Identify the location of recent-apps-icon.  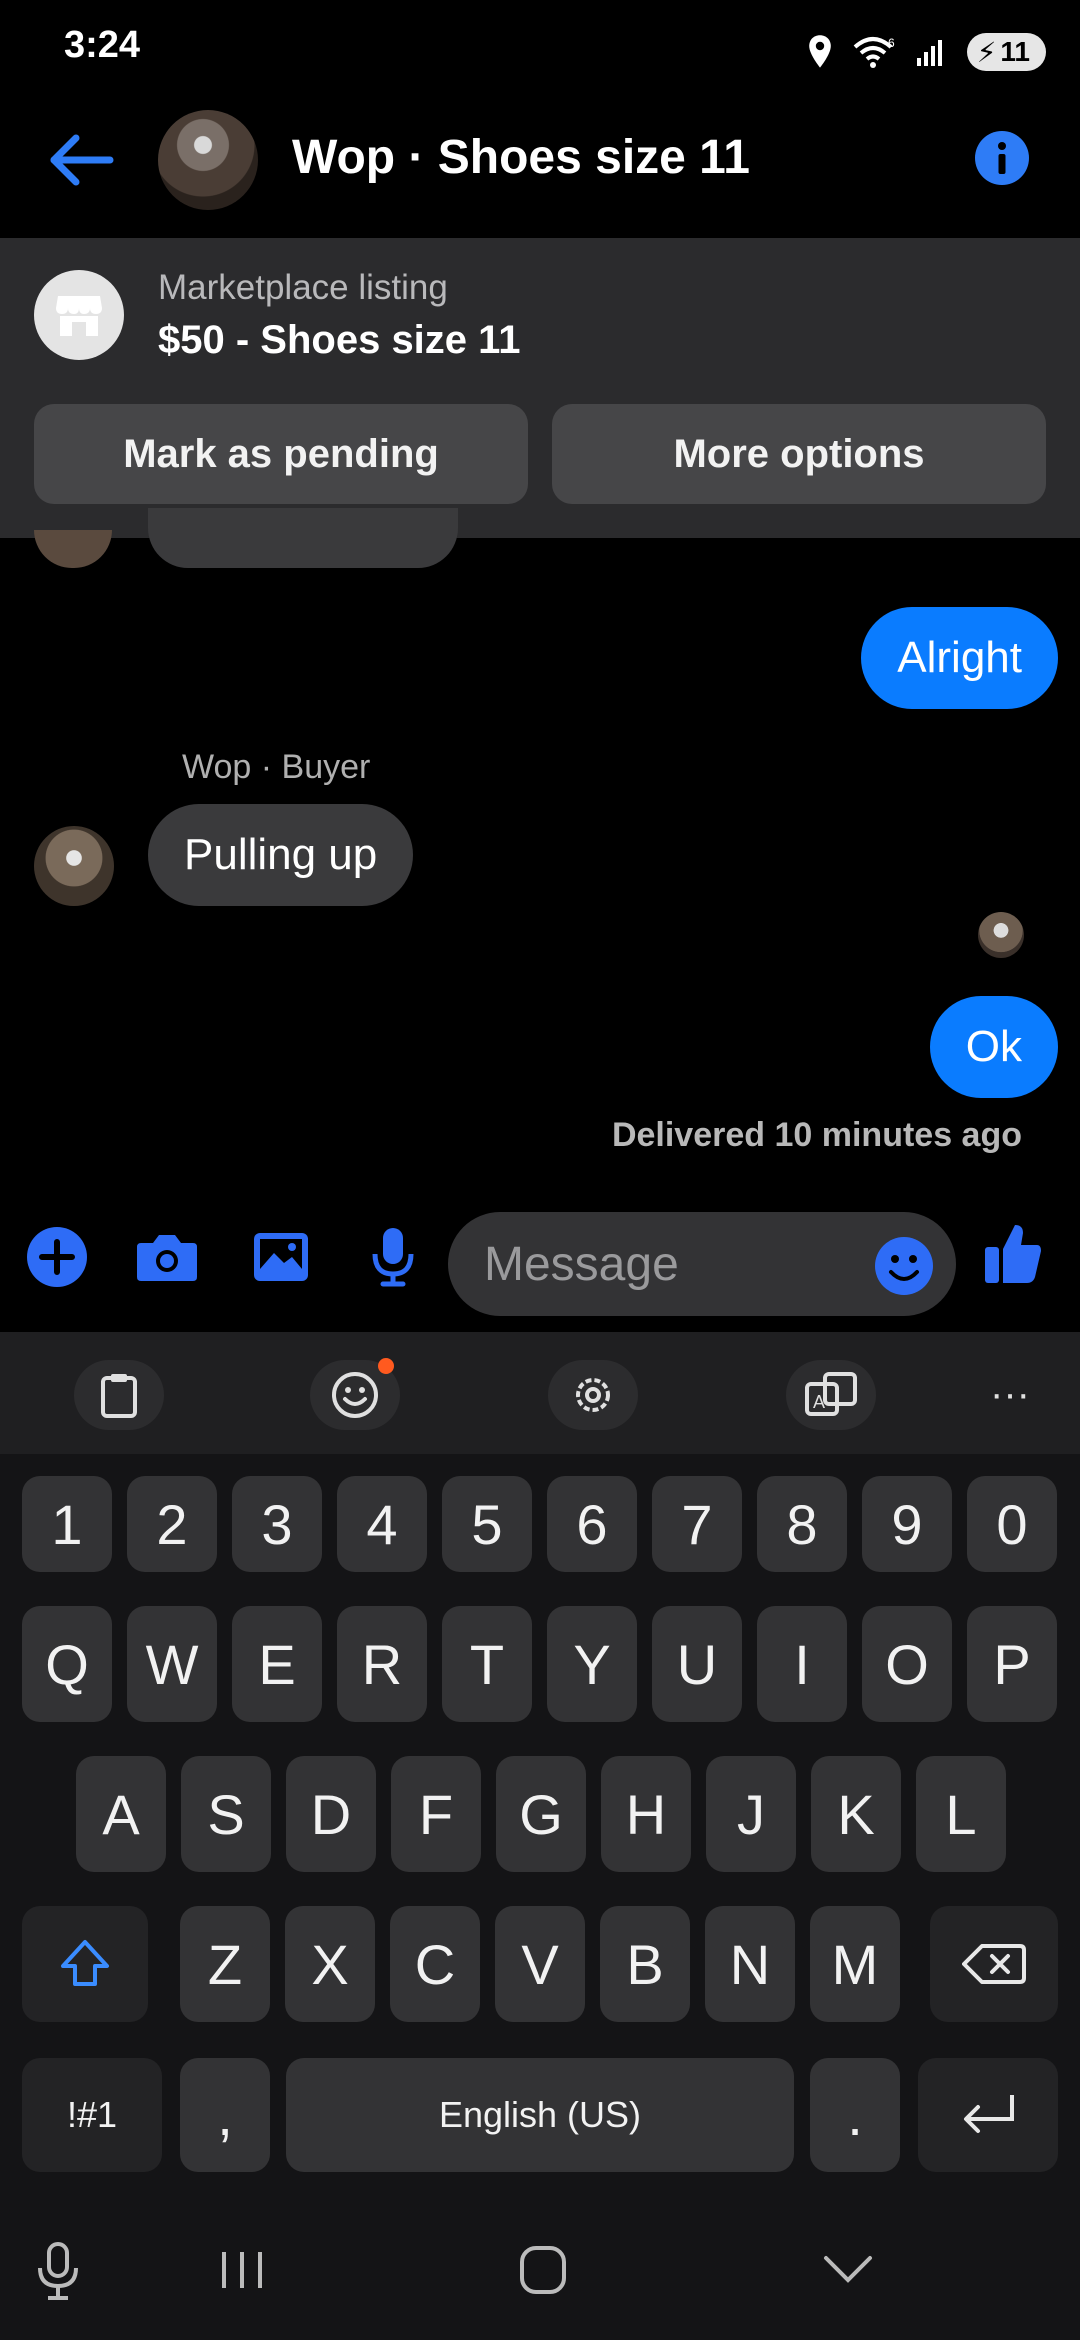
(242, 2270).